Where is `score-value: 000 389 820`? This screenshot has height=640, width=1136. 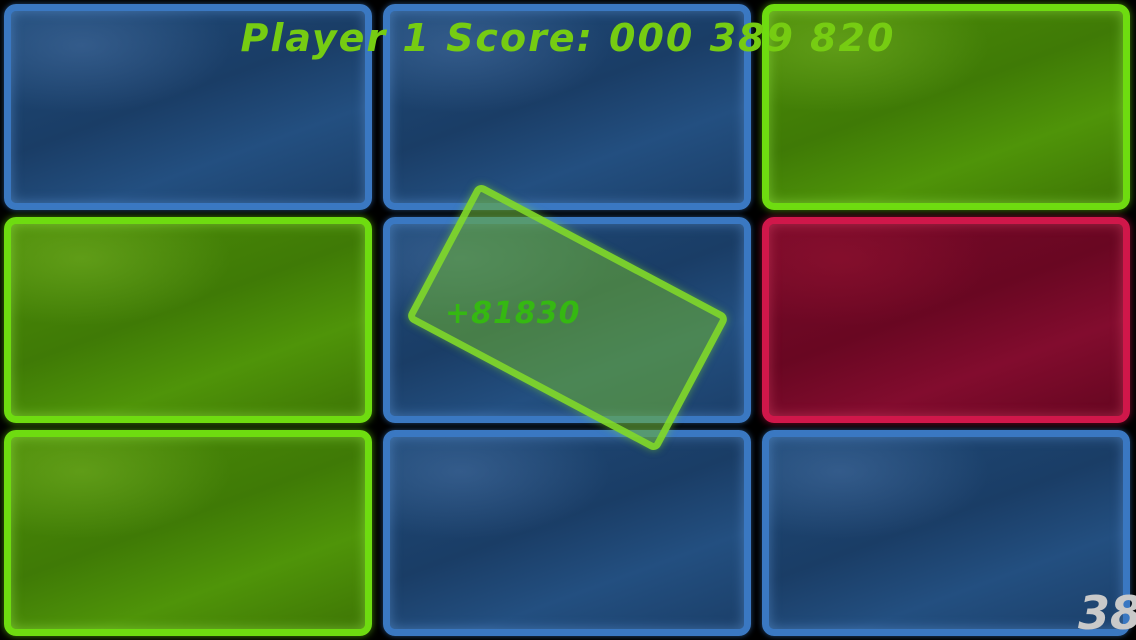
score-value: 000 389 820 is located at coordinates (752, 38).